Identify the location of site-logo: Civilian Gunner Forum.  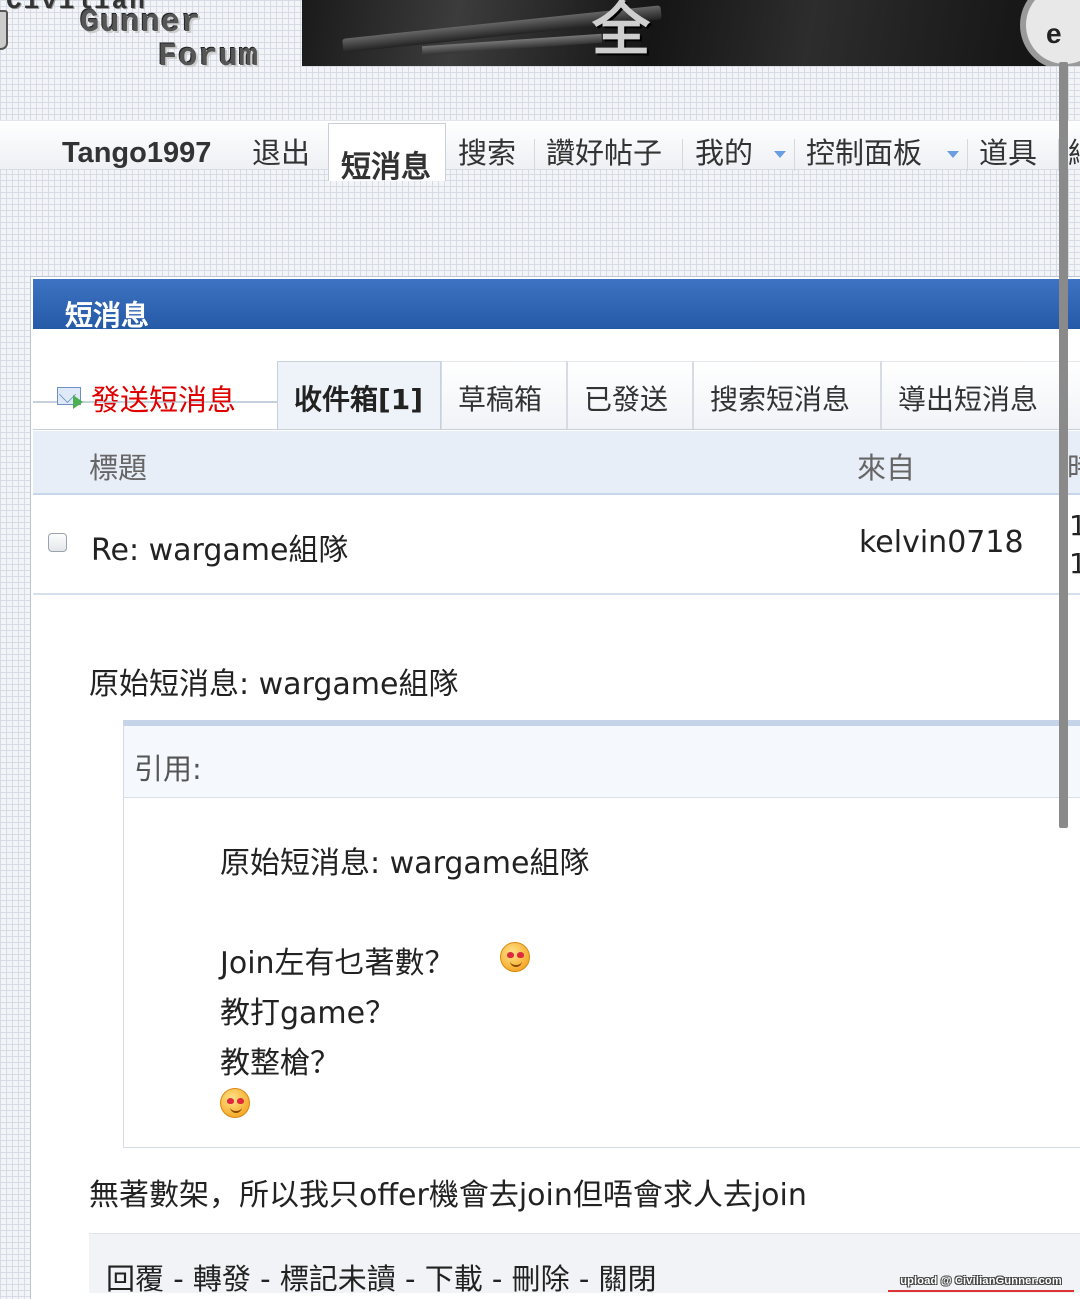
(150, 37).